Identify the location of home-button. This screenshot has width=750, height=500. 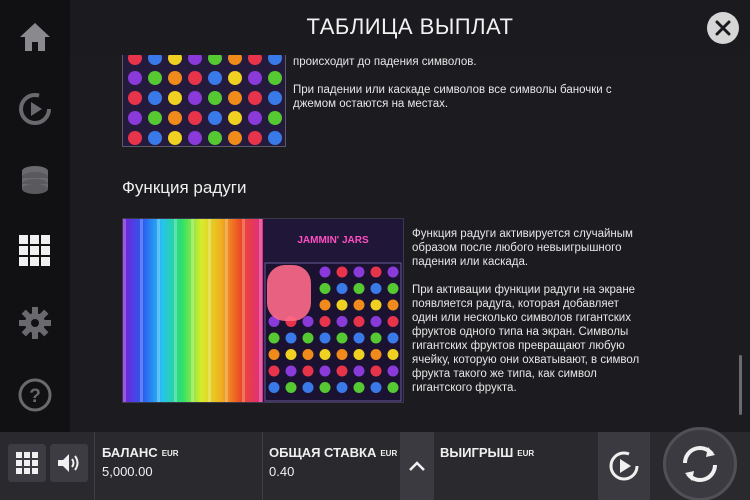
(35, 37).